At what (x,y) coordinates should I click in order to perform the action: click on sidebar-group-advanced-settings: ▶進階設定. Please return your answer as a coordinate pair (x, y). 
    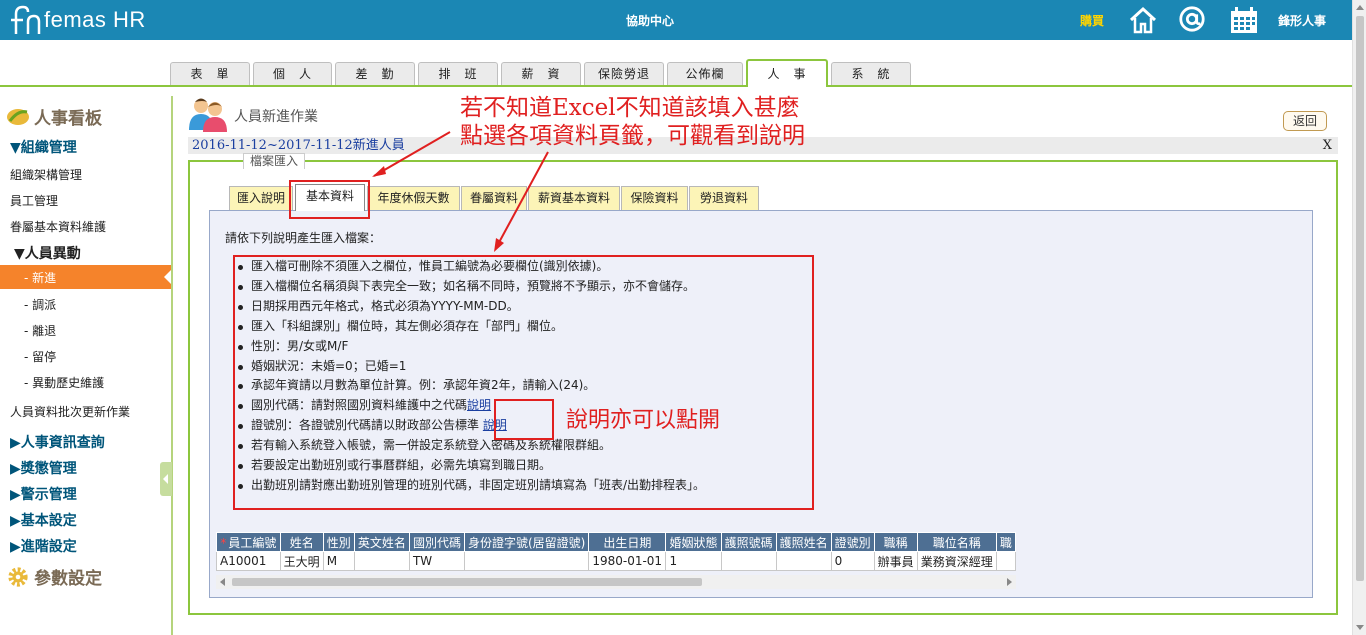
    Looking at the image, I should click on (43, 546).